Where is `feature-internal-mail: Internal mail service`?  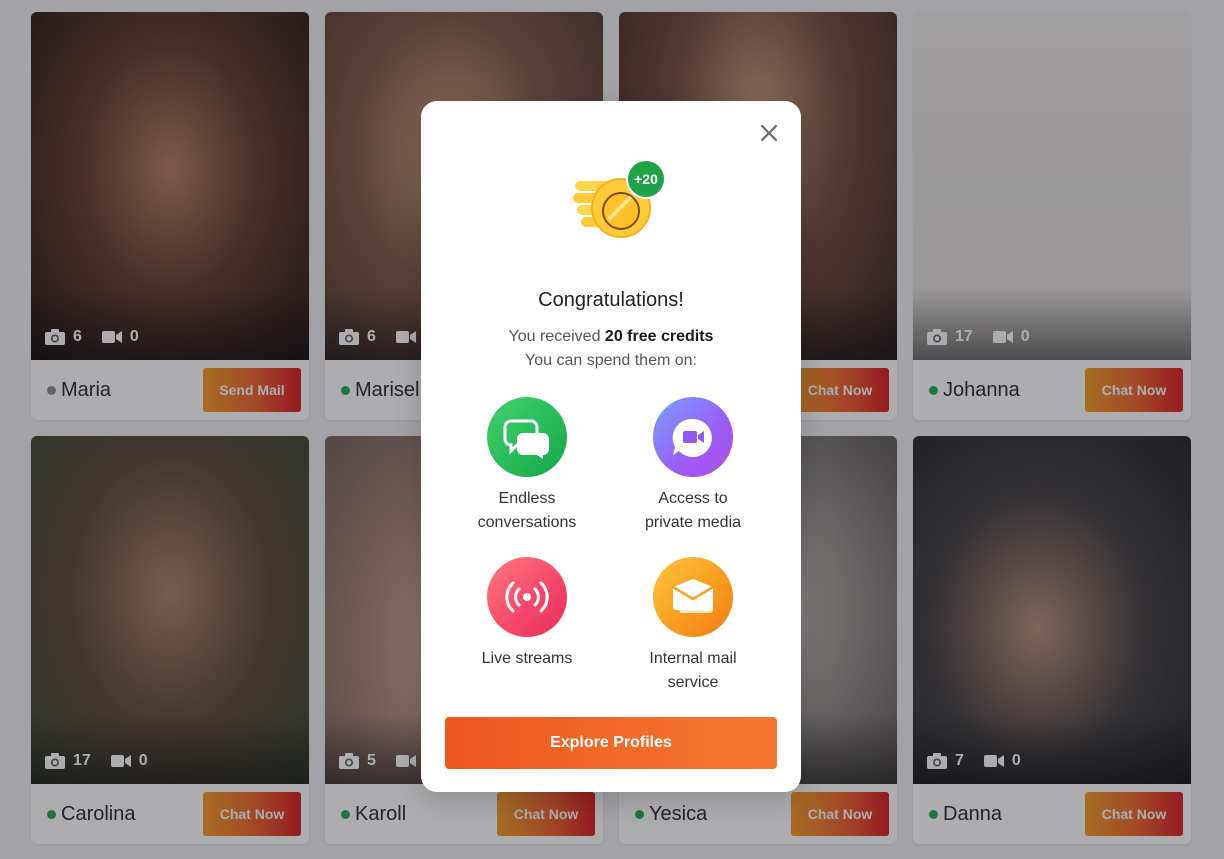 feature-internal-mail: Internal mail service is located at coordinates (693, 626).